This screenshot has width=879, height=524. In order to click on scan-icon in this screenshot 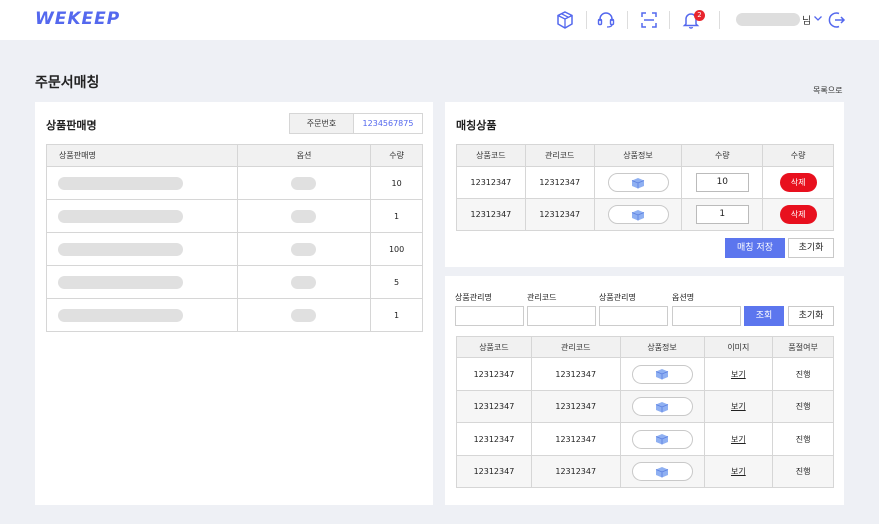, I will do `click(649, 20)`.